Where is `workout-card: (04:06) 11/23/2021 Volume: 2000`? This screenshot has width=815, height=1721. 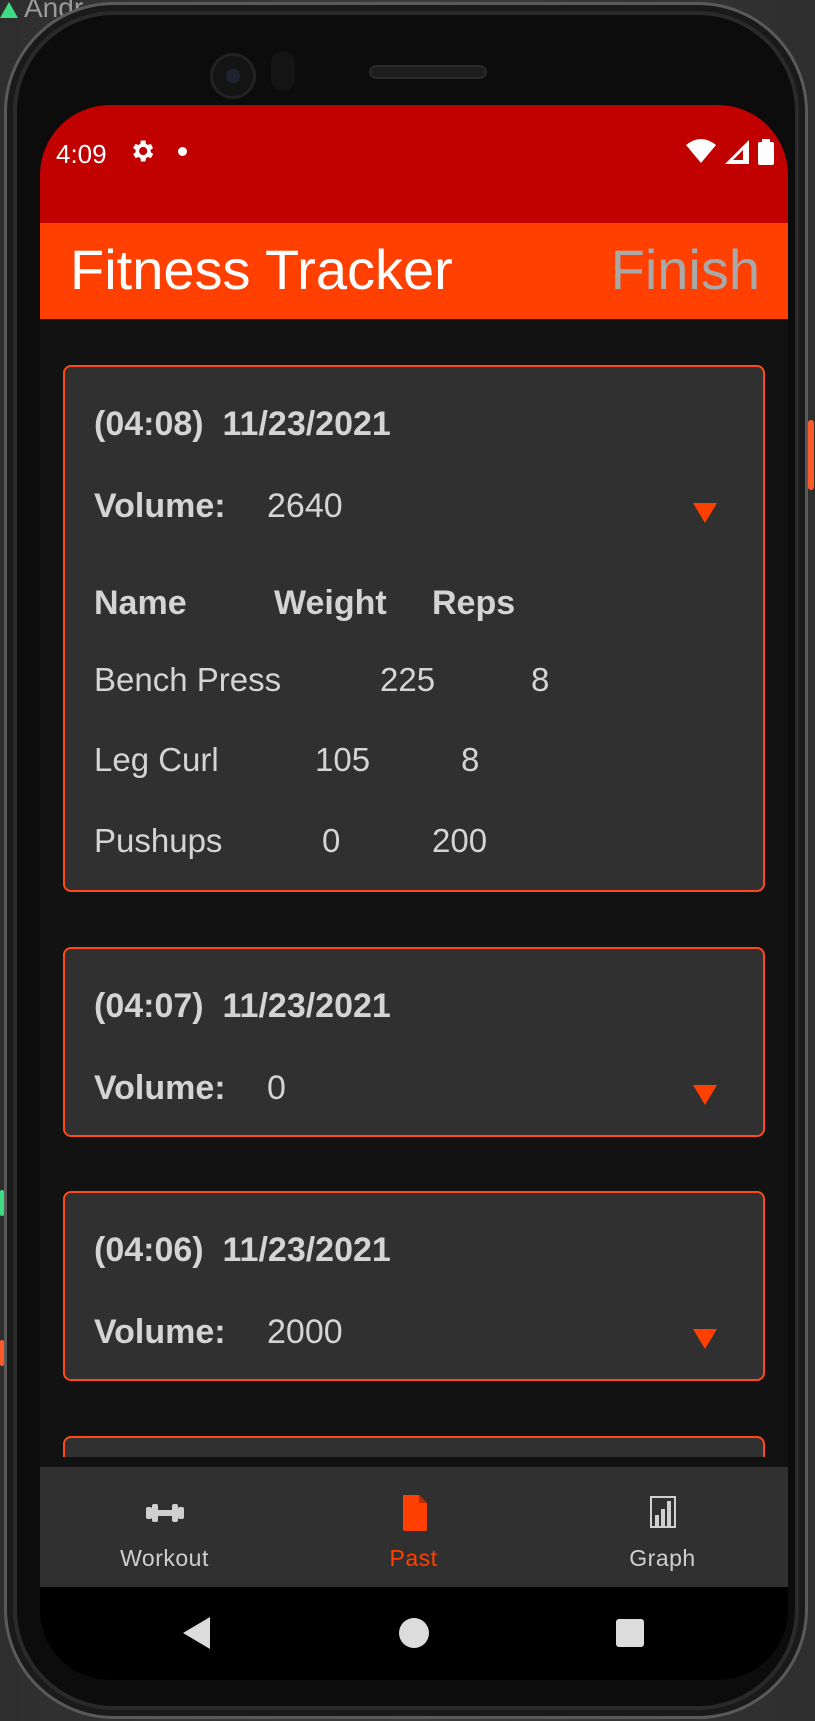 workout-card: (04:06) 11/23/2021 Volume: 2000 is located at coordinates (414, 1286).